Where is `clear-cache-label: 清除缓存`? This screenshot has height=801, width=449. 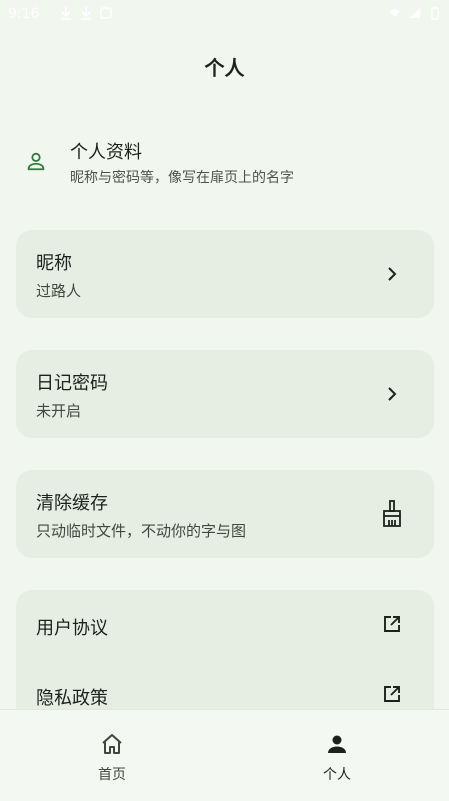 clear-cache-label: 清除缓存 is located at coordinates (72, 503).